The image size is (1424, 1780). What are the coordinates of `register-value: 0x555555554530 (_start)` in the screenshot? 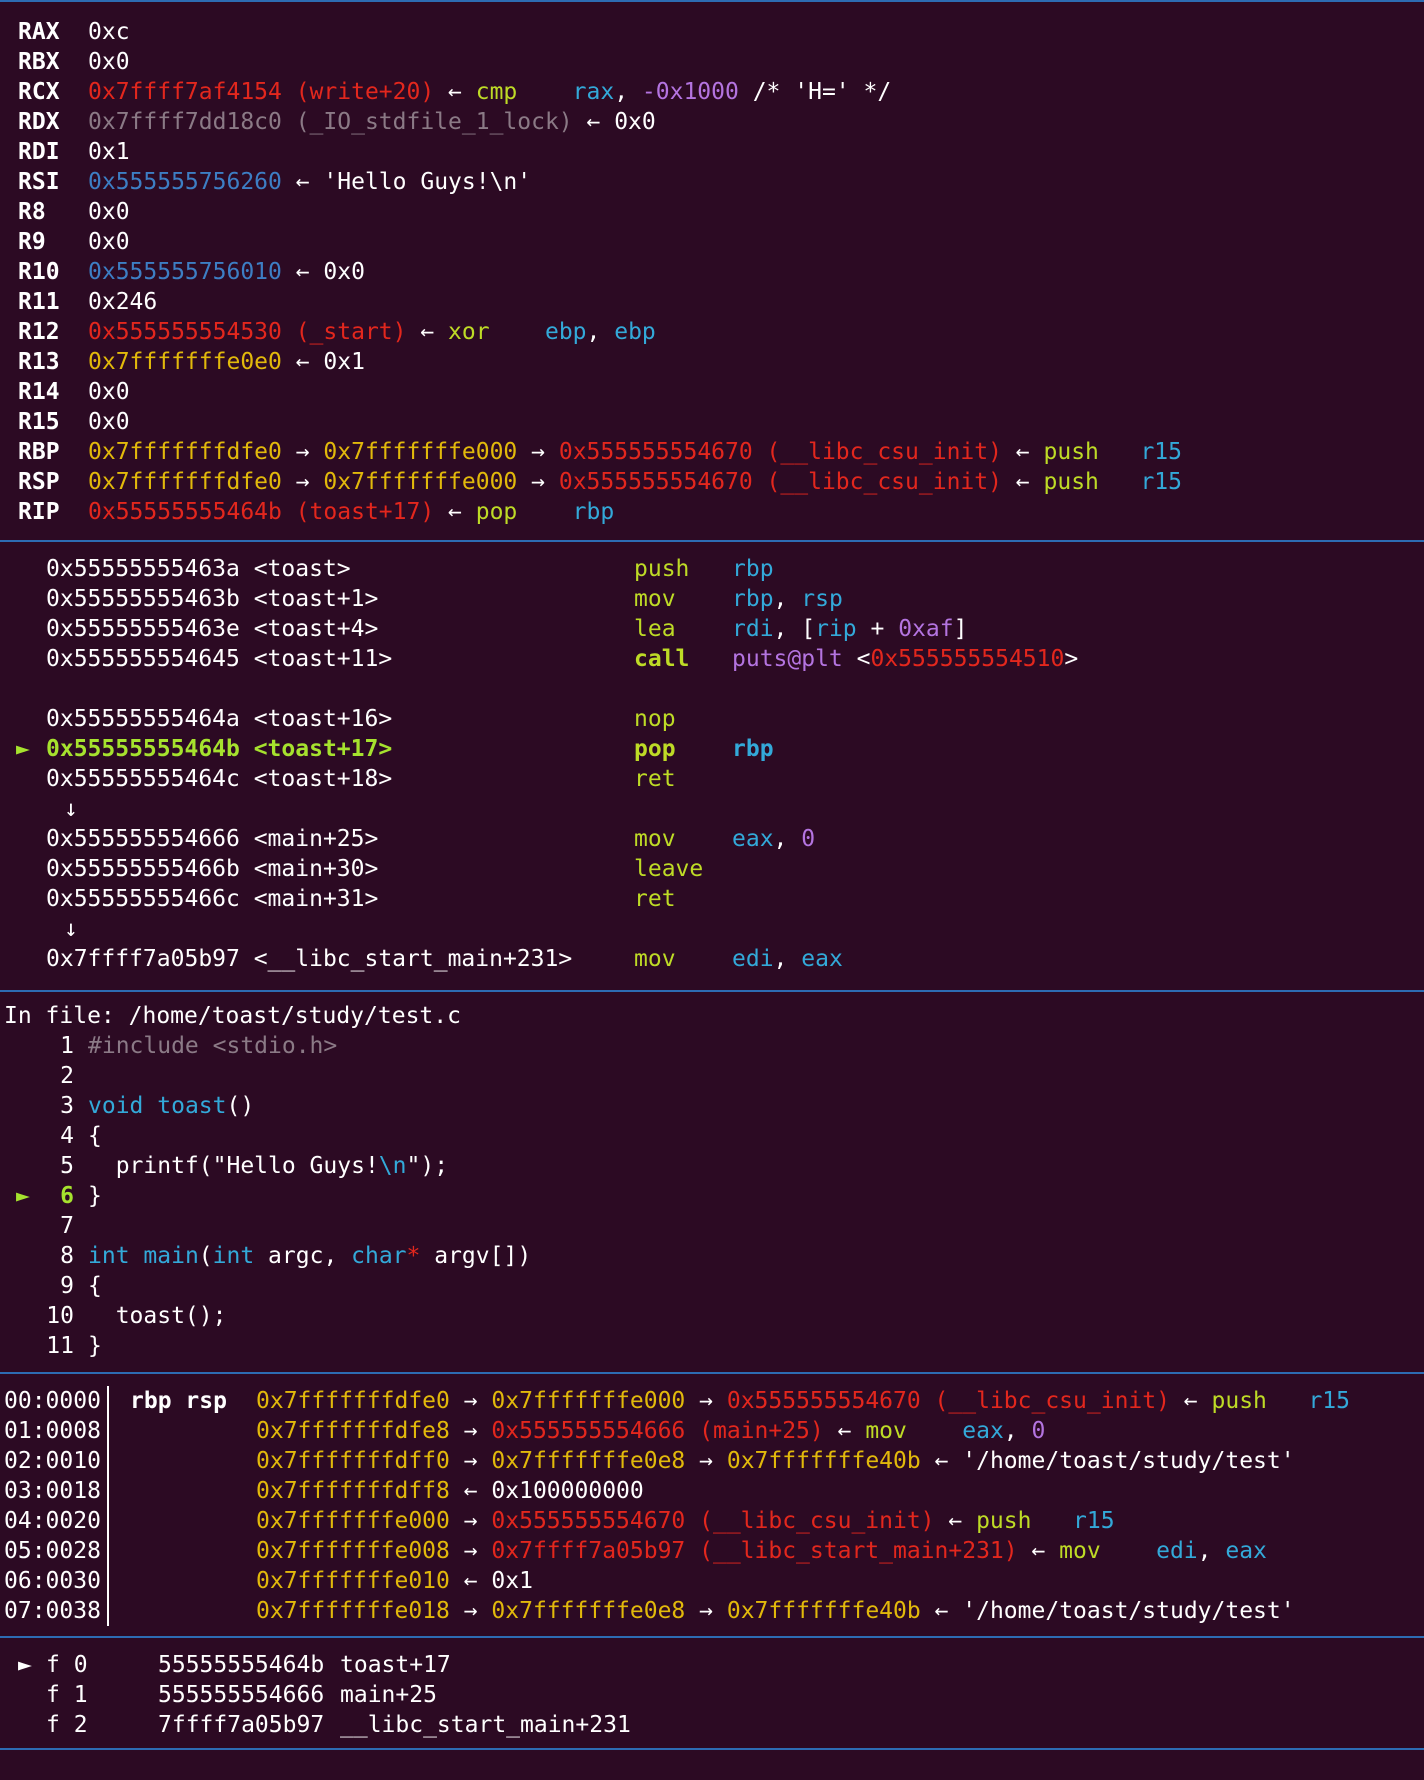 It's located at (247, 332).